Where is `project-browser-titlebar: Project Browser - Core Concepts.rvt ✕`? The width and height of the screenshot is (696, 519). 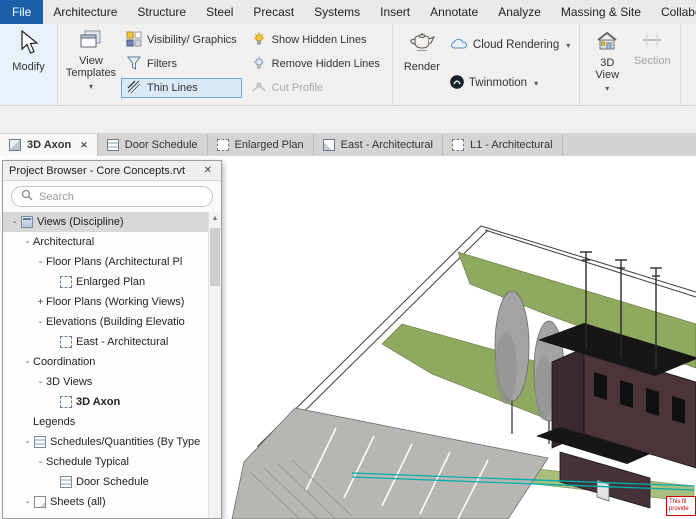 project-browser-titlebar: Project Browser - Core Concepts.rvt ✕ is located at coordinates (112, 171).